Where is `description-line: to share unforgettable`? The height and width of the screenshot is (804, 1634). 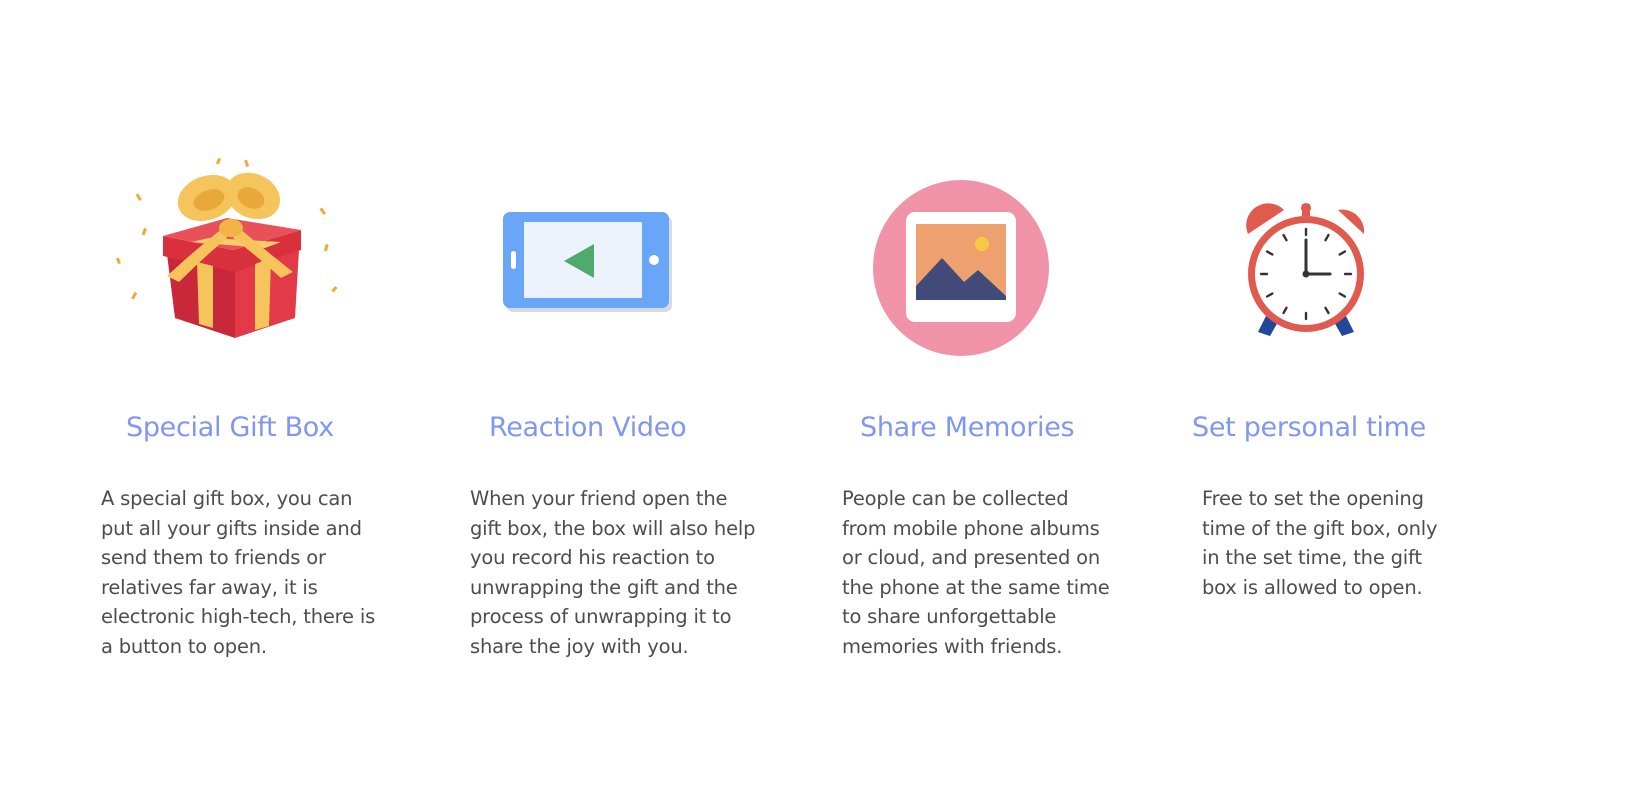 description-line: to share unforgettable is located at coordinates (949, 616).